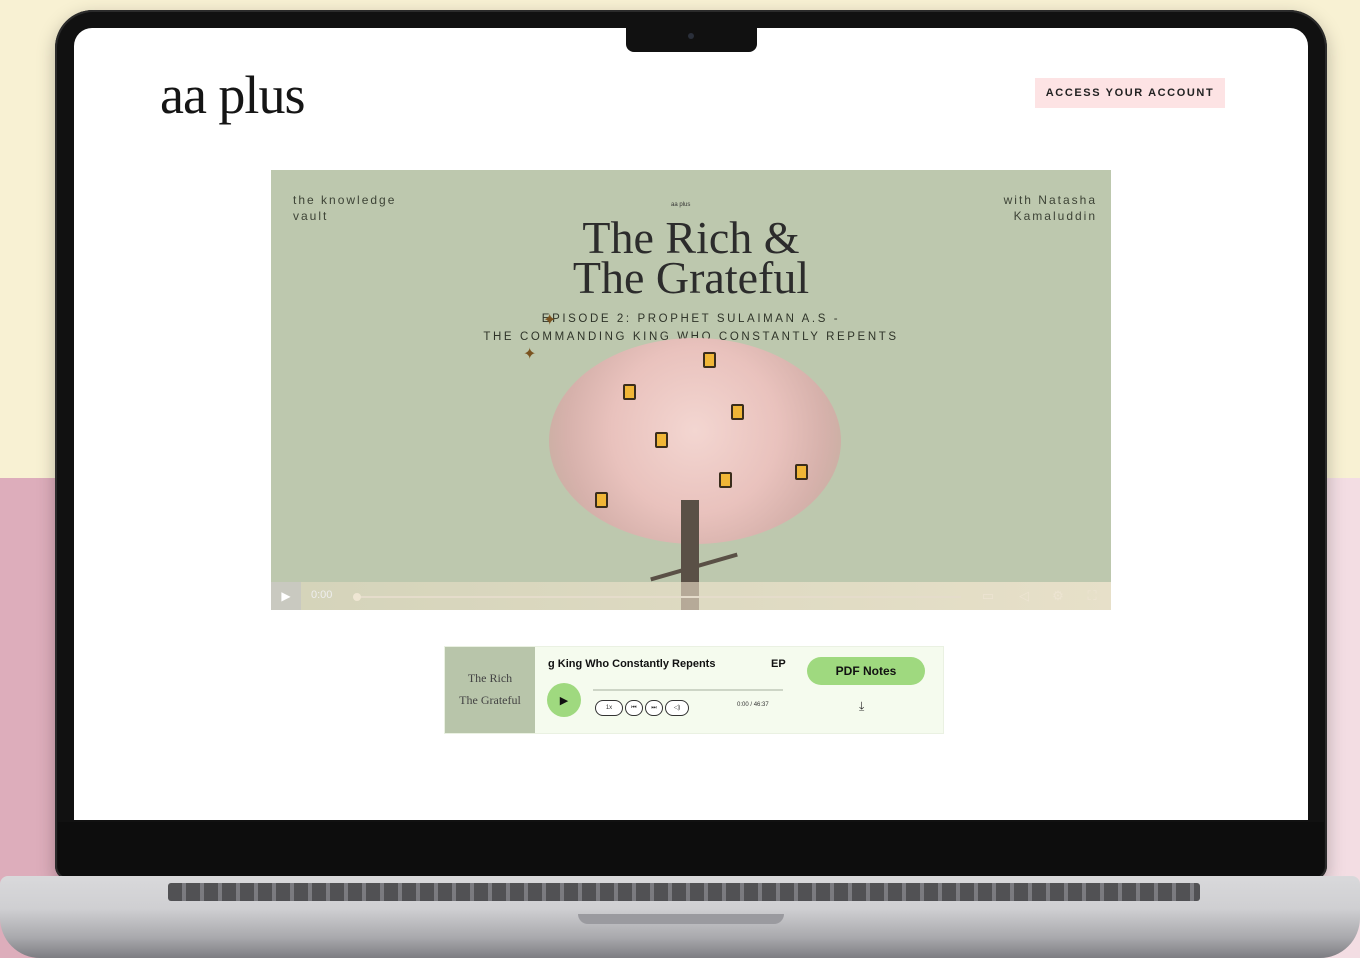 This screenshot has width=1360, height=958. I want to click on pdf-notes-button: PDF Notes, so click(866, 671).